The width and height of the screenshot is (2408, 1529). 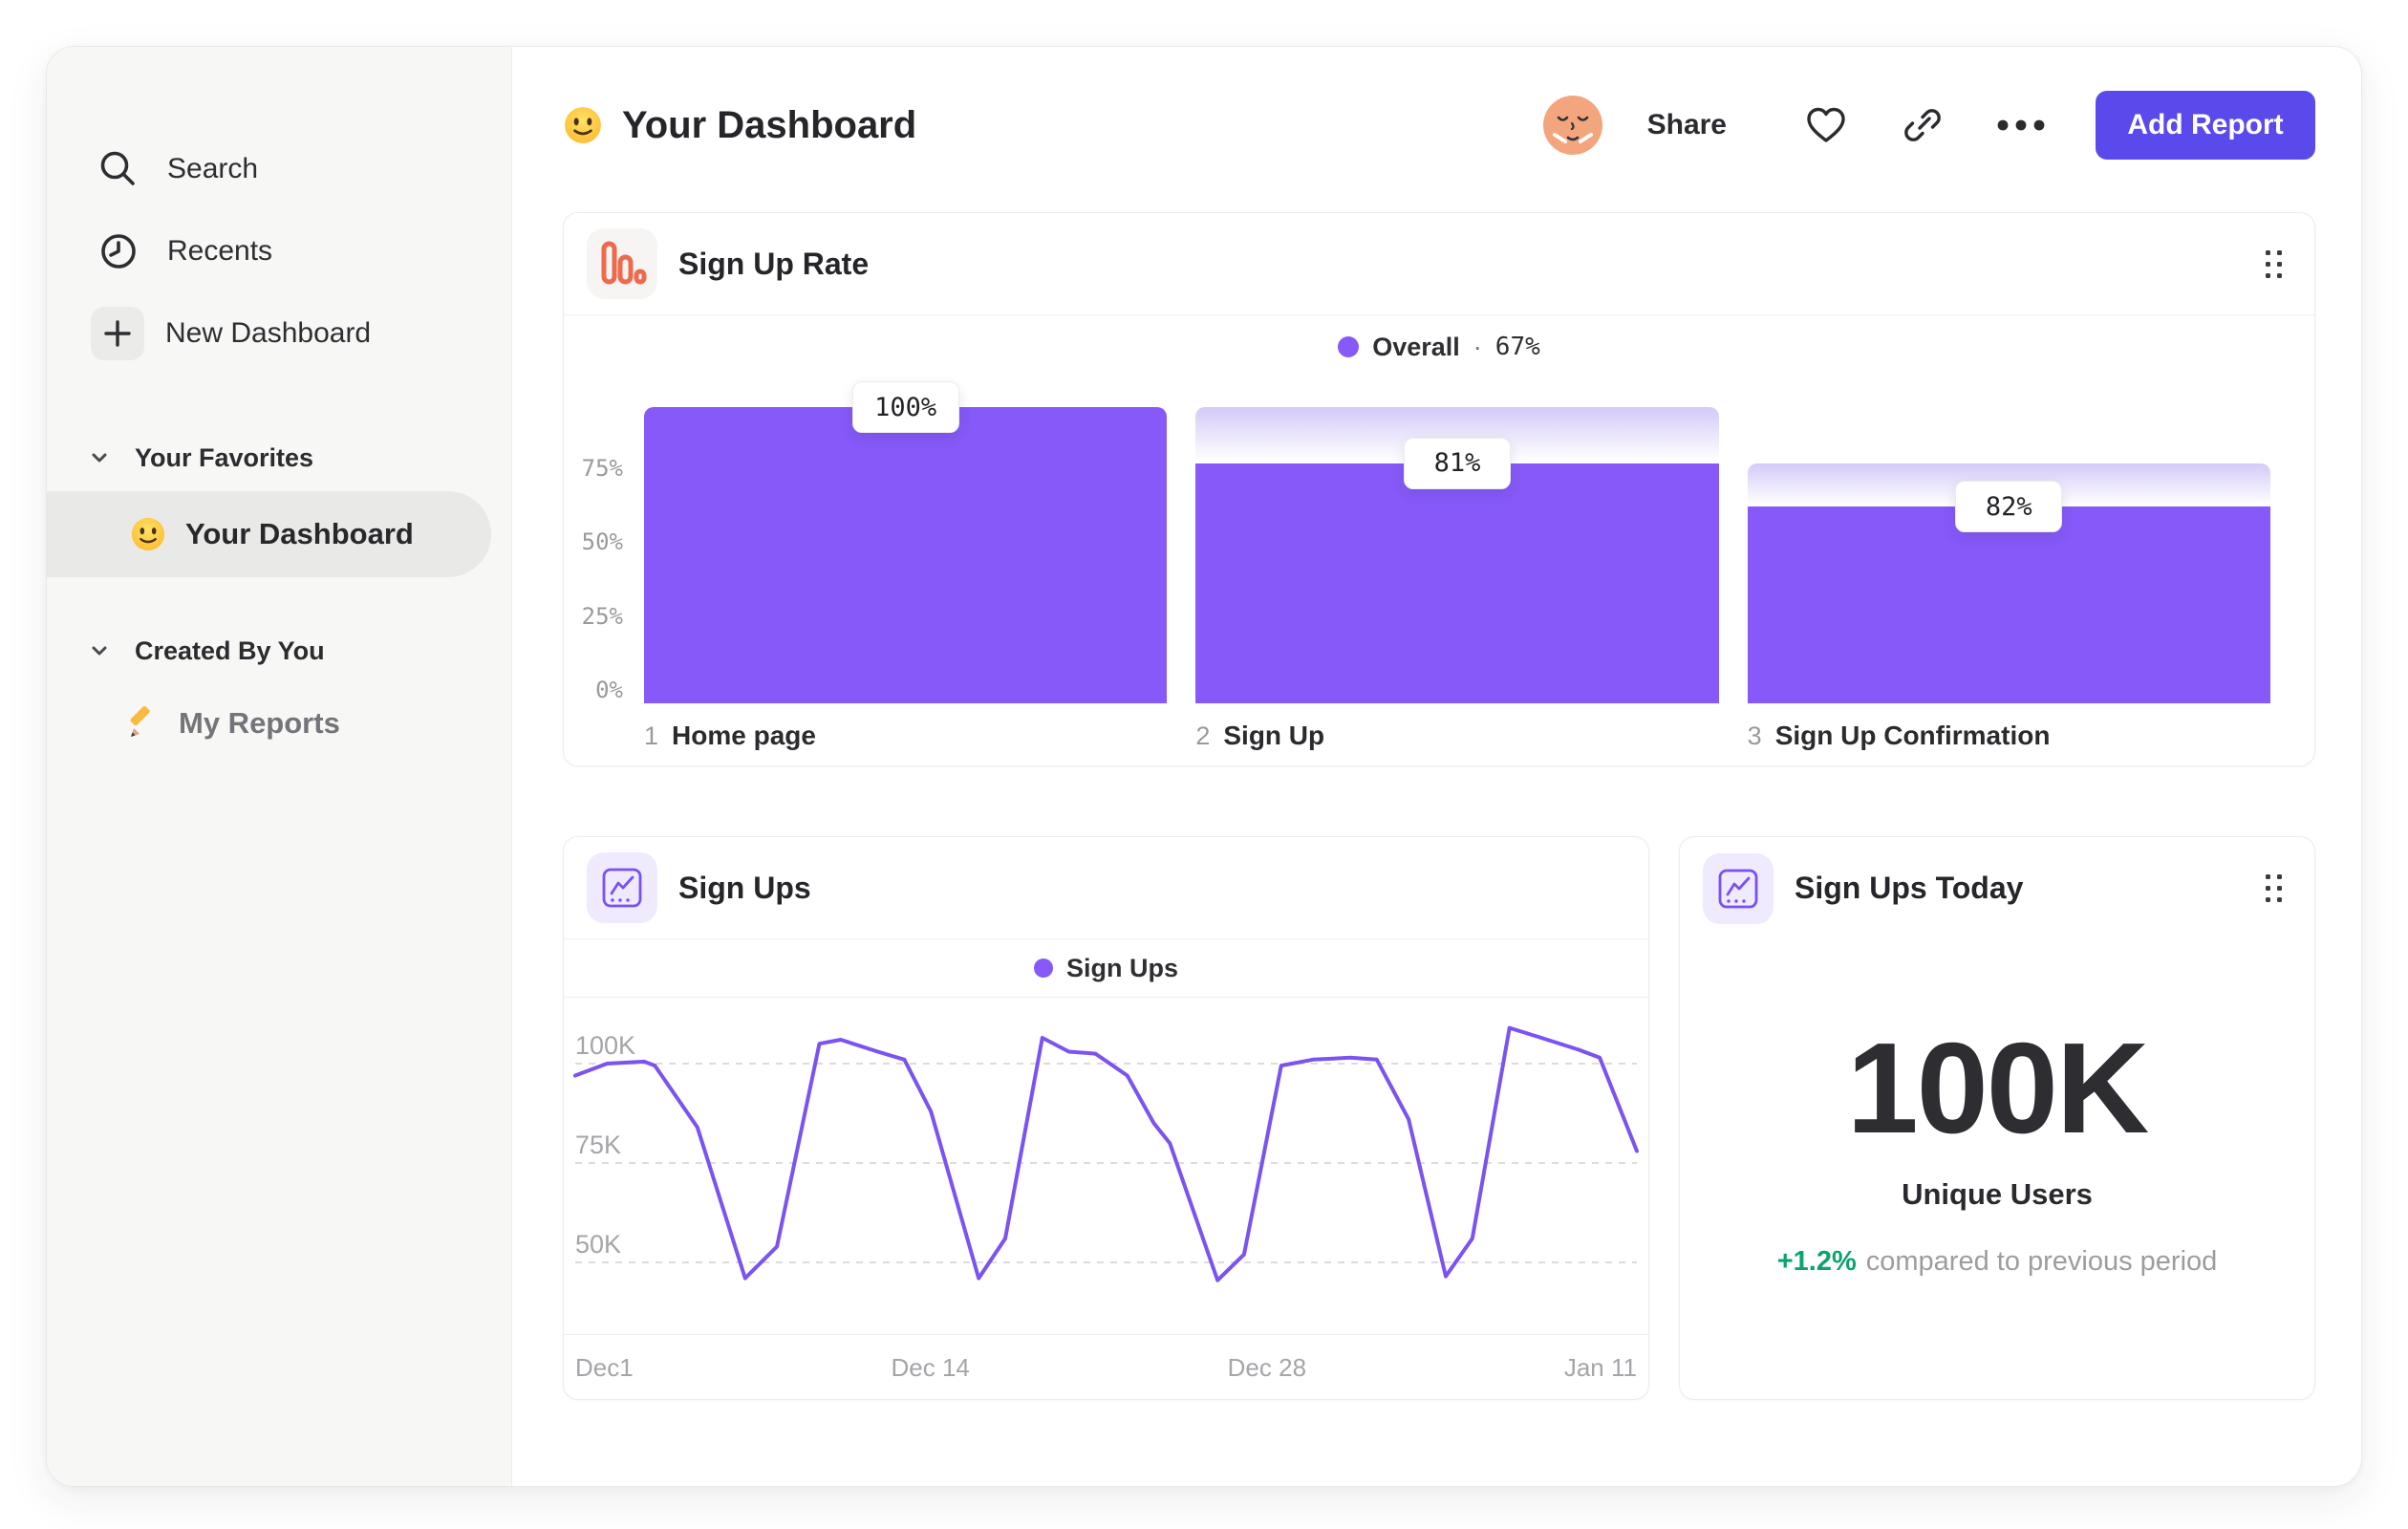 I want to click on funnel-step-label: 2 Sign Up, so click(x=1260, y=735).